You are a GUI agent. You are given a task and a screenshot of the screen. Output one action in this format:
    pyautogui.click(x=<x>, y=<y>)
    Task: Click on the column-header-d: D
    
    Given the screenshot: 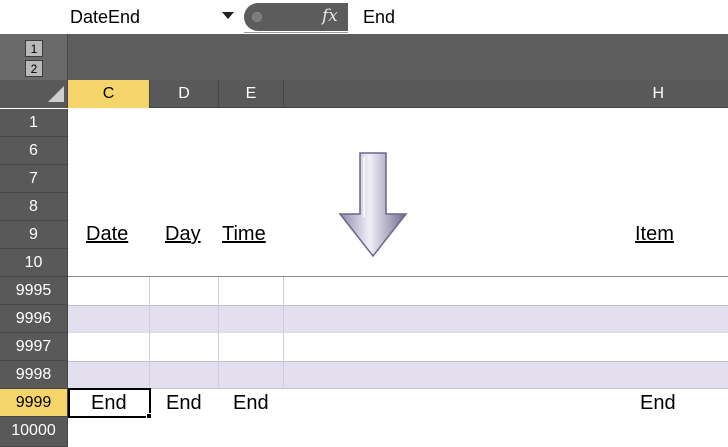 What is the action you would take?
    pyautogui.click(x=184, y=94)
    